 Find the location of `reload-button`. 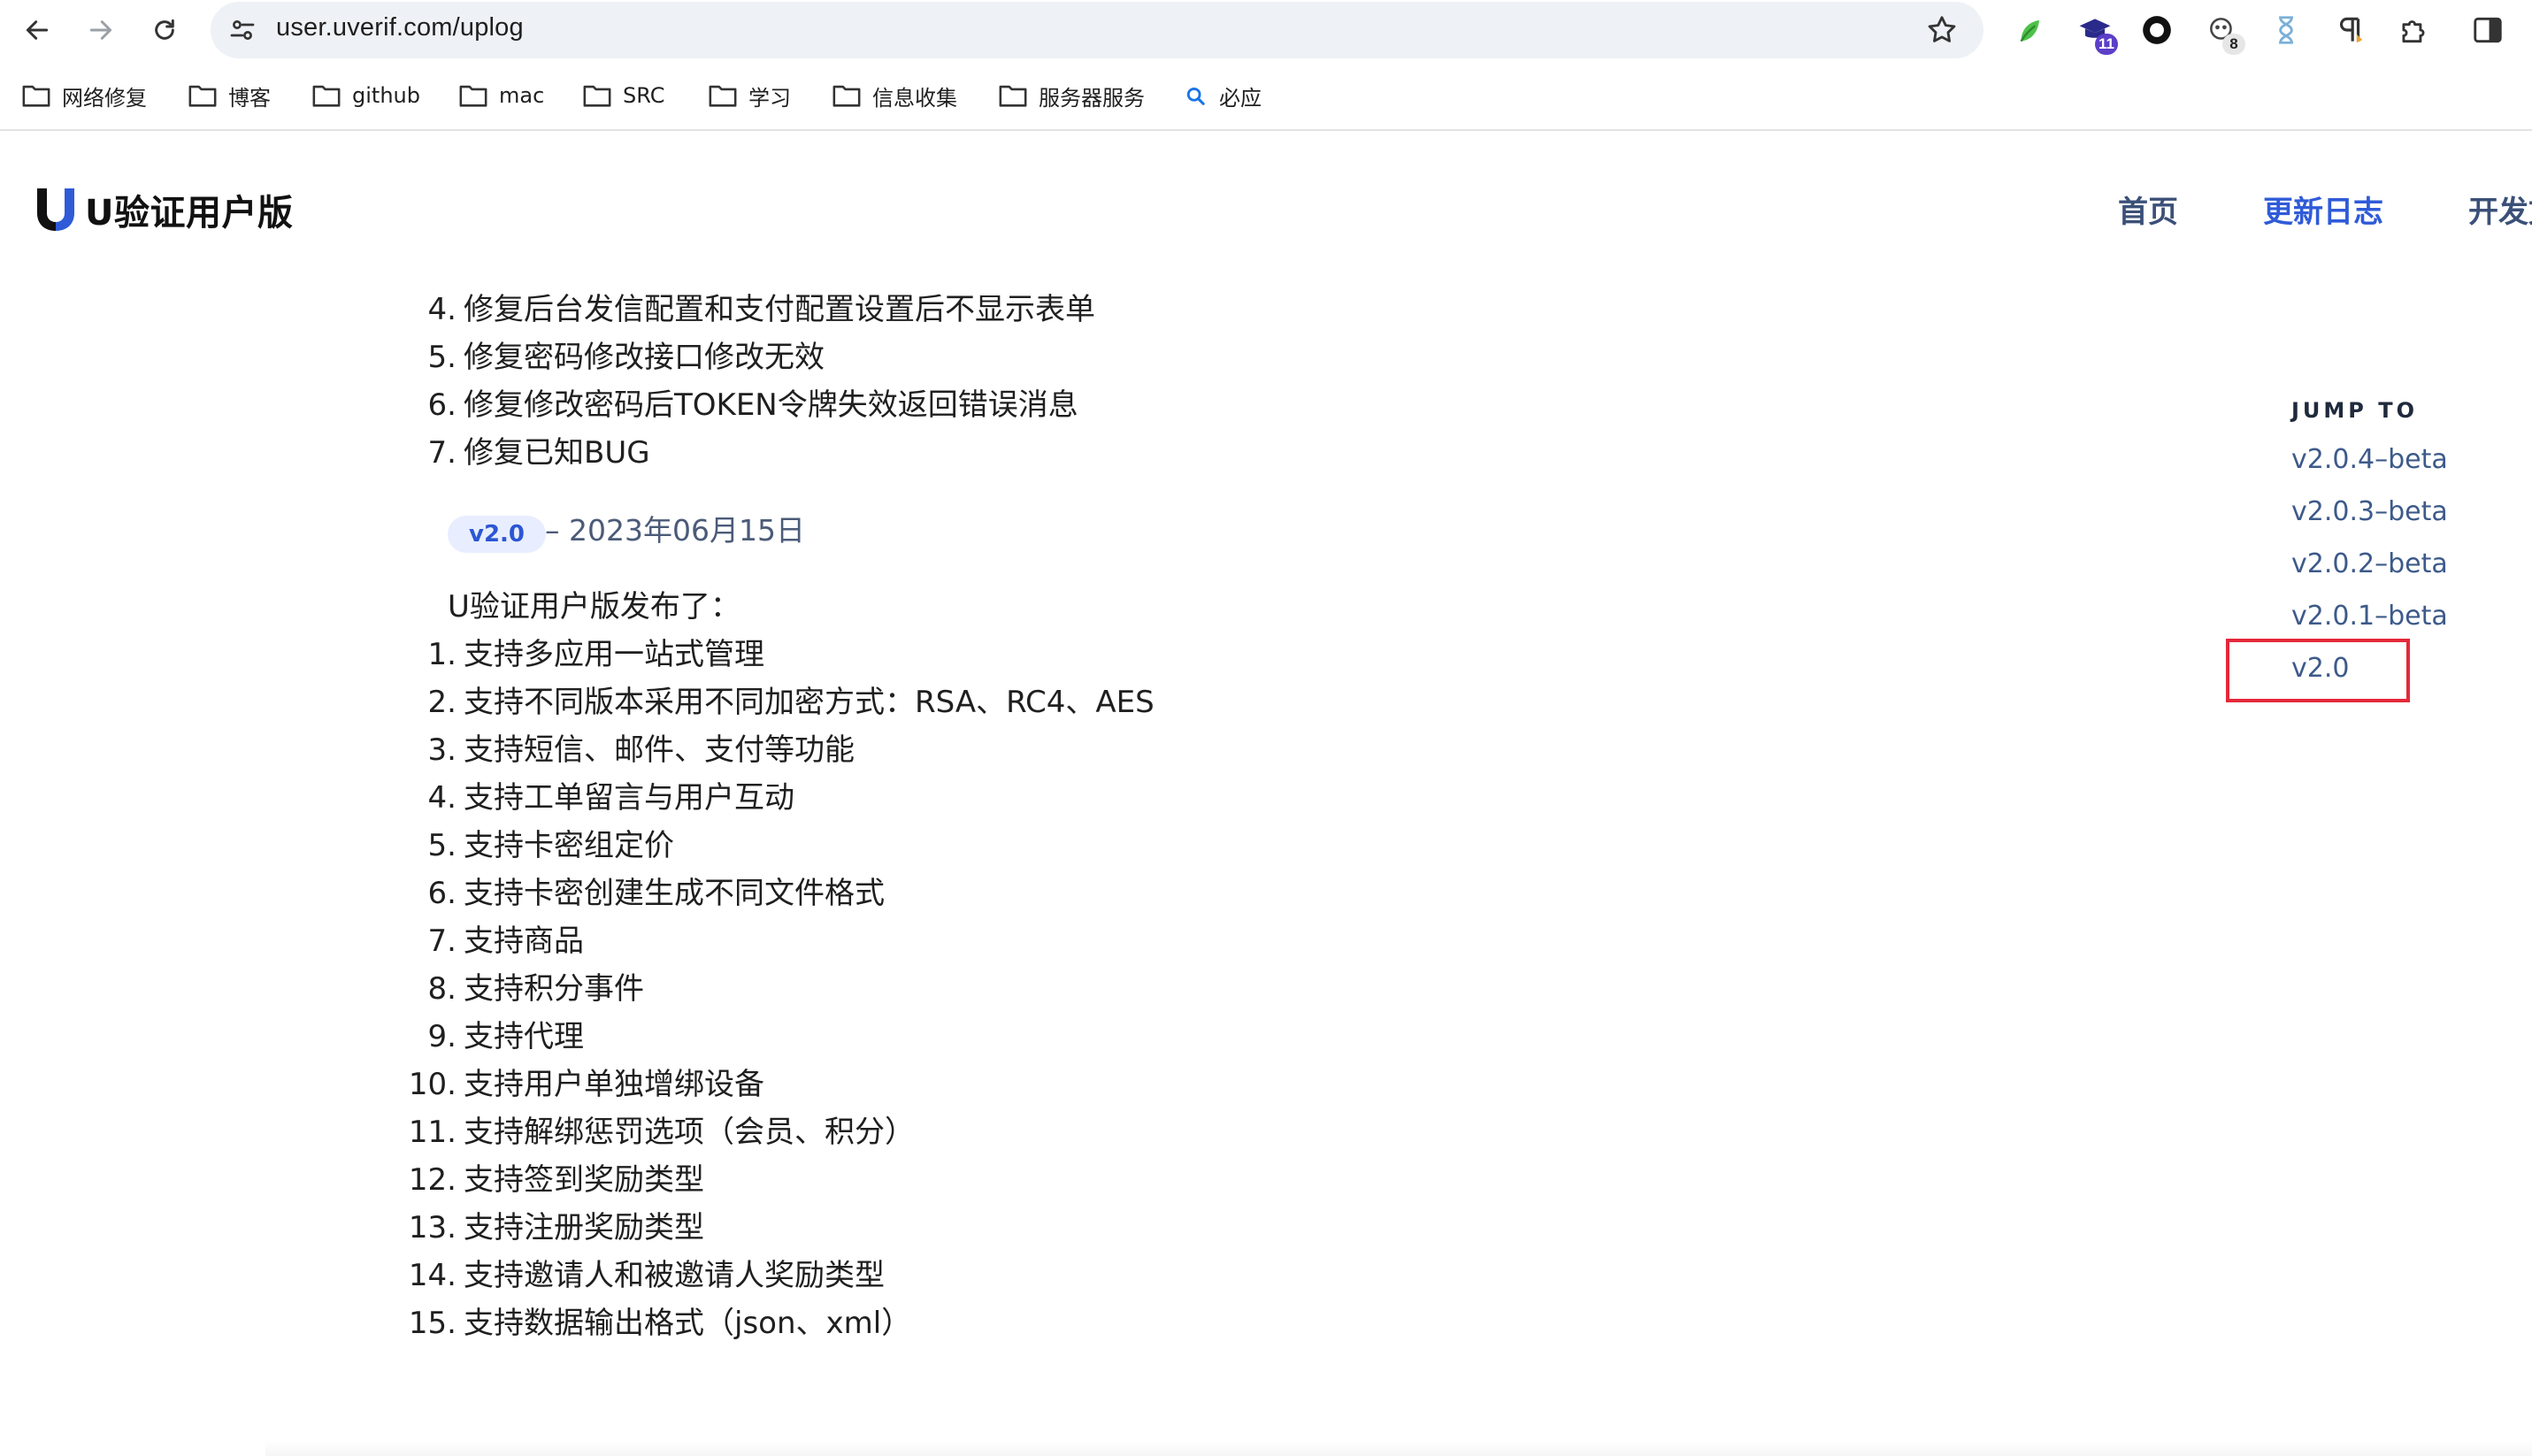

reload-button is located at coordinates (164, 30).